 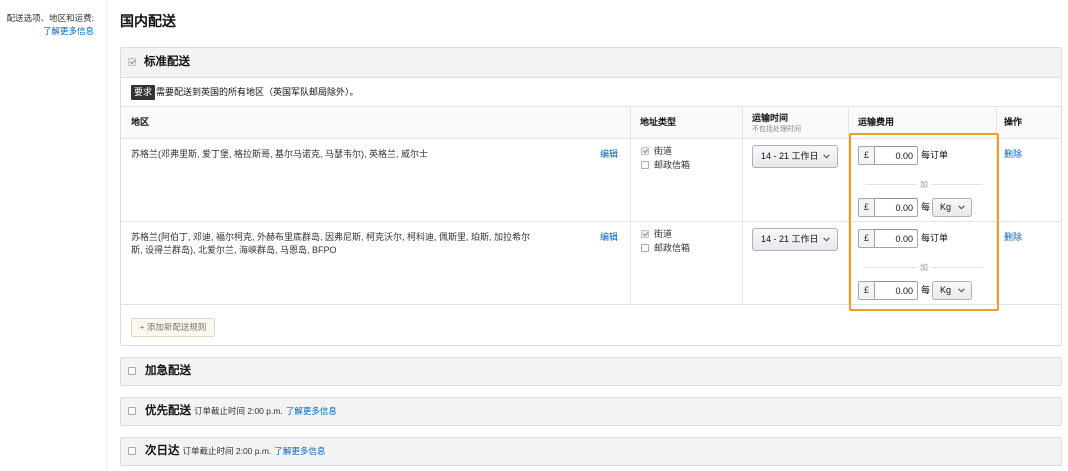 What do you see at coordinates (257, 92) in the screenshot?
I see `requirement-text: 需要配送到英国的所有地区（英国军队邮局除外）。` at bounding box center [257, 92].